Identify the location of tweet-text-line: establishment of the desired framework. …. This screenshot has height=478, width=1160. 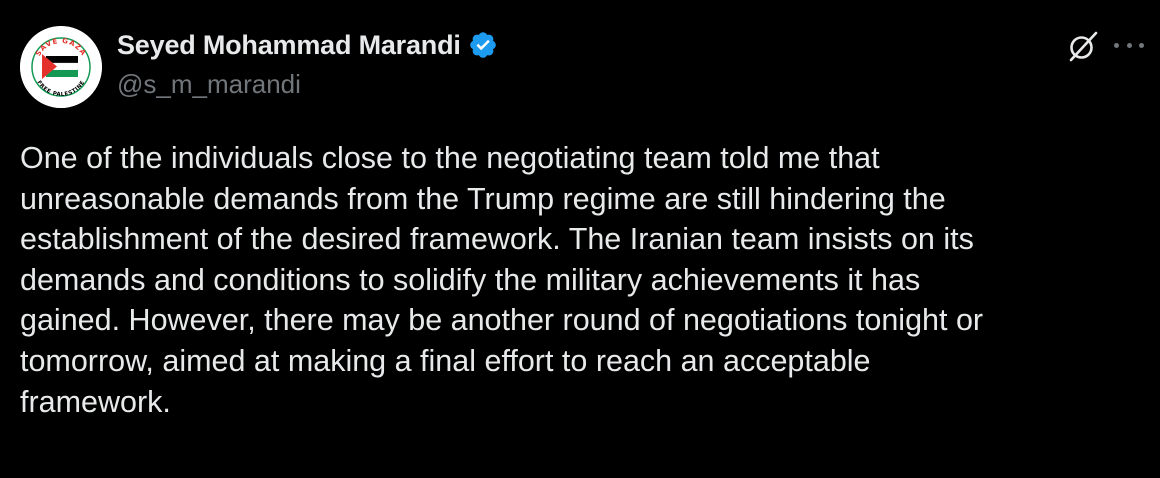
(497, 239).